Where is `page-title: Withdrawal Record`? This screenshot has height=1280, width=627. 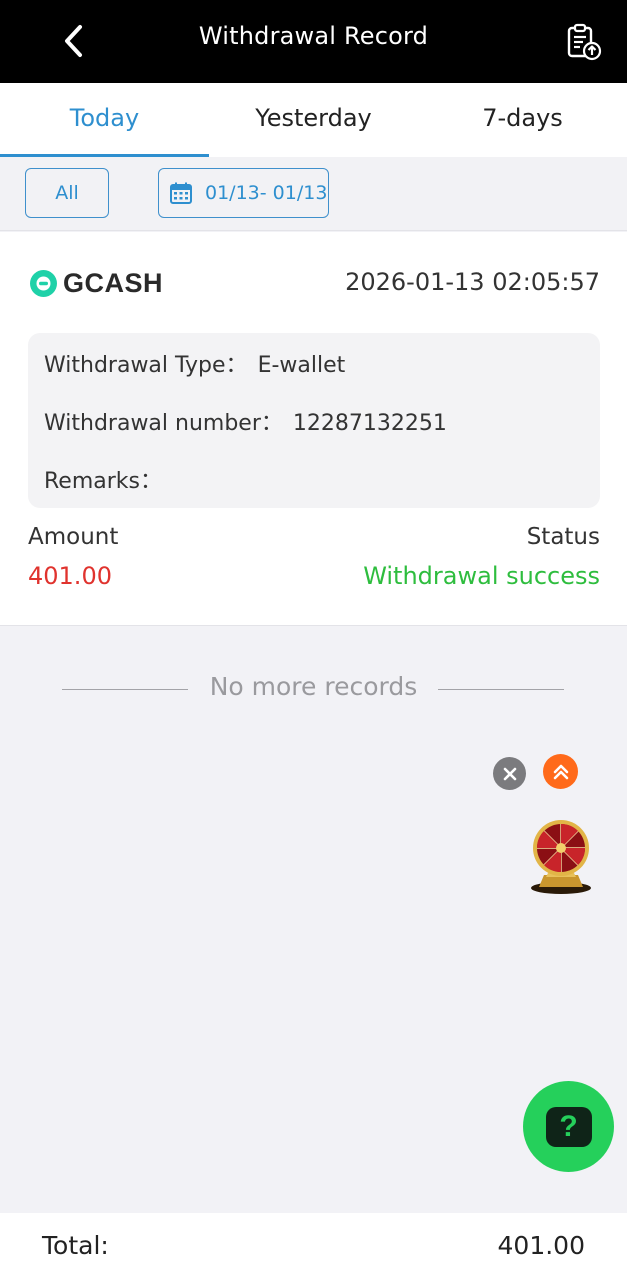
page-title: Withdrawal Record is located at coordinates (313, 36).